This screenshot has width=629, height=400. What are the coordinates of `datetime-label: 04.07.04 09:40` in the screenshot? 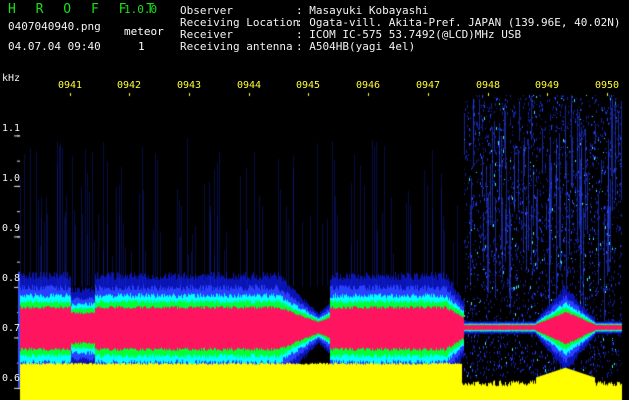 It's located at (54, 46).